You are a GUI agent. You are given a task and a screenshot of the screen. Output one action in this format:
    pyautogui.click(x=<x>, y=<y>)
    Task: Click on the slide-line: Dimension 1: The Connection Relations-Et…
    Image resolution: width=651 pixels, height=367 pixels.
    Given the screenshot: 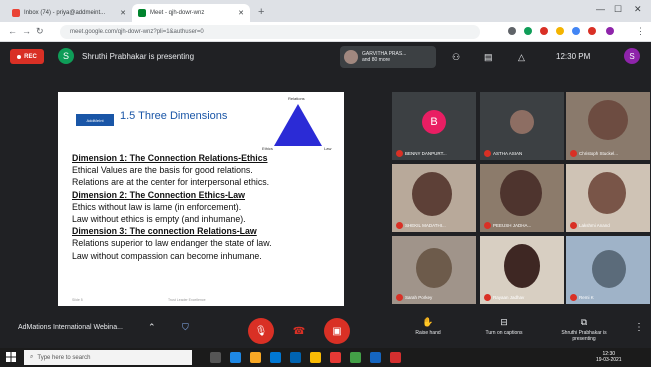 What is the action you would take?
    pyautogui.click(x=170, y=158)
    